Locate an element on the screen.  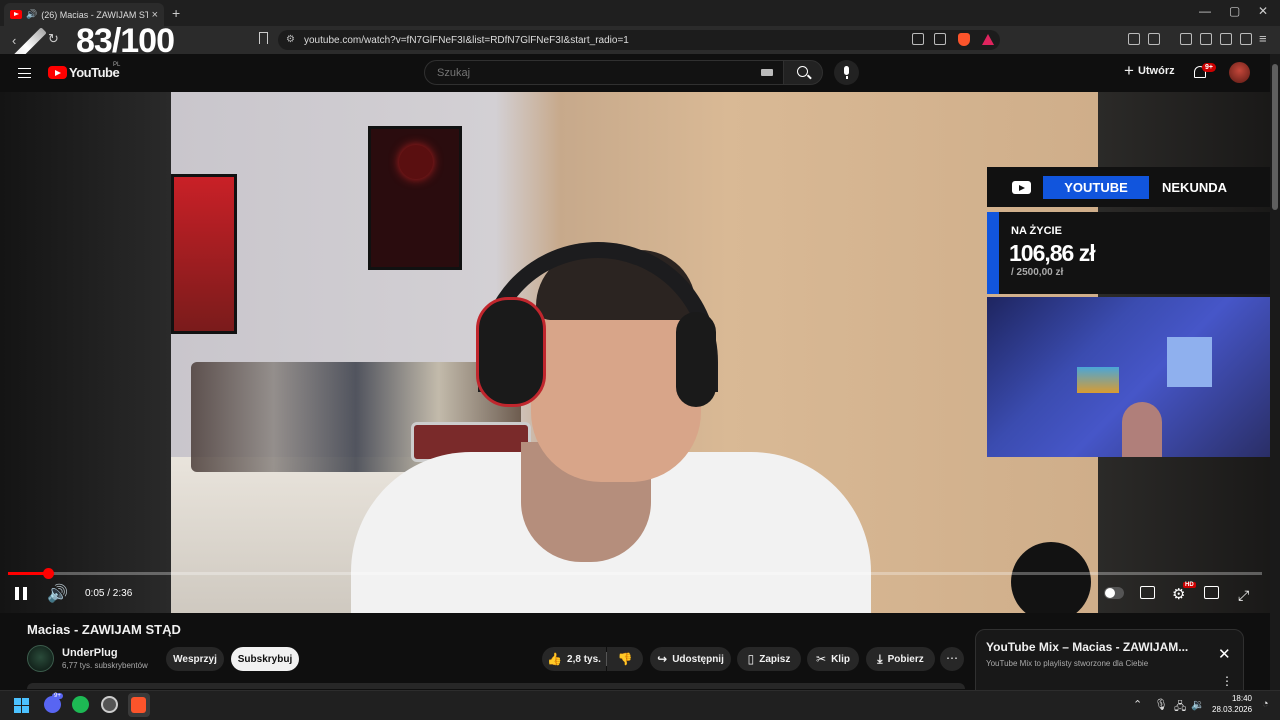
progress-scrubber is located at coordinates (48, 573).